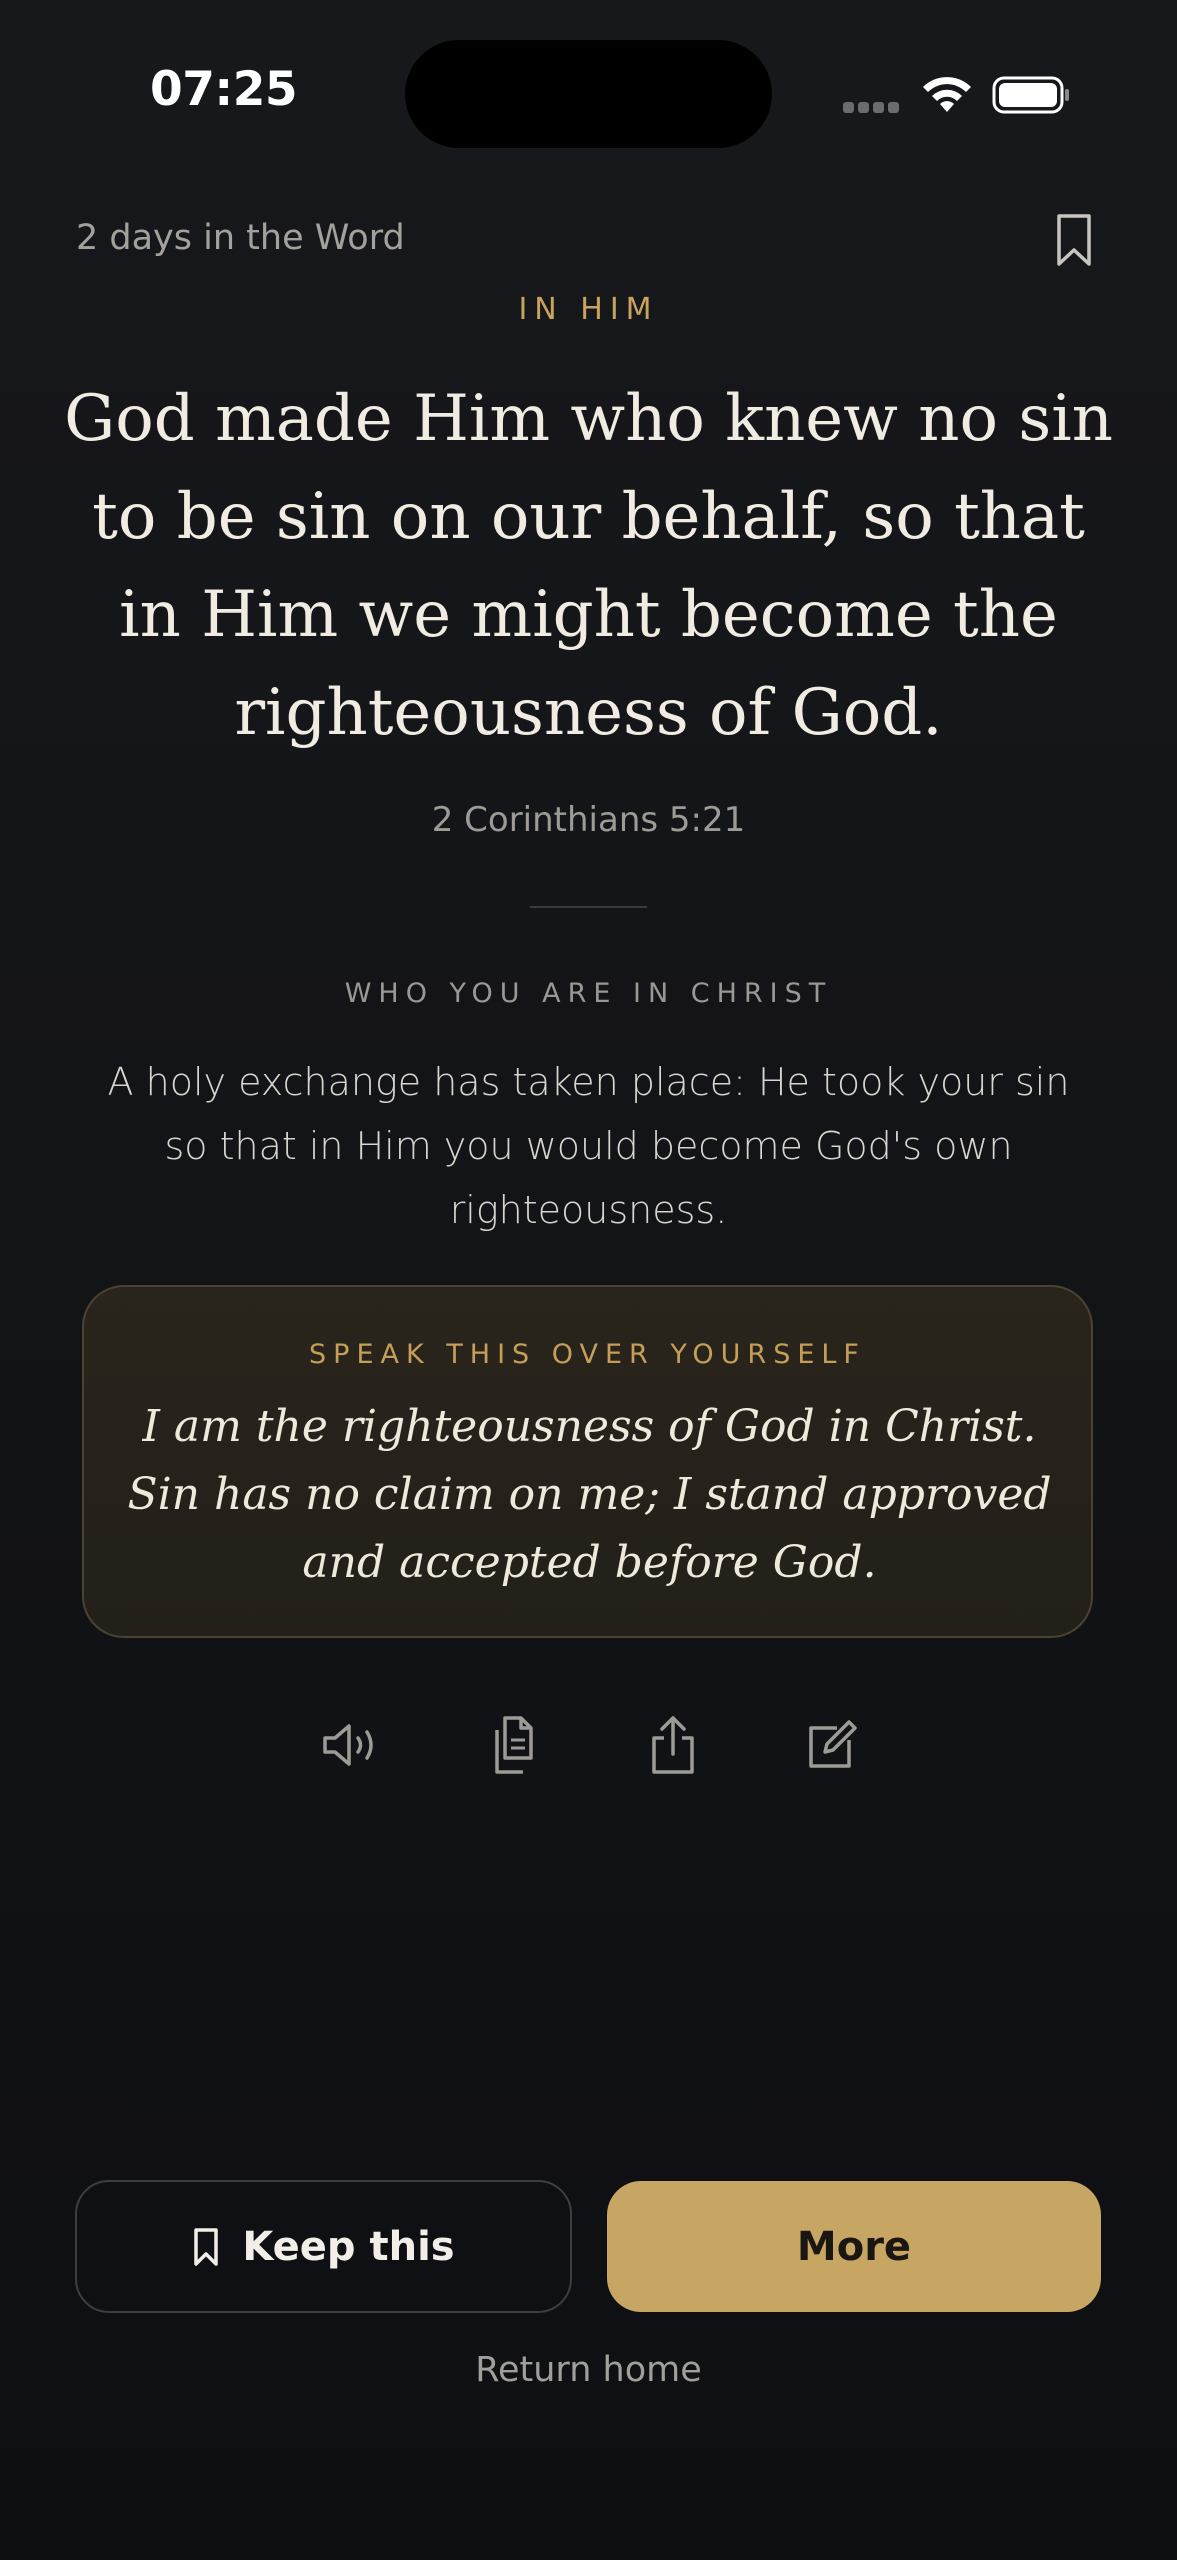 This screenshot has height=2560, width=1177. What do you see at coordinates (947, 94) in the screenshot?
I see `wifi-icon` at bounding box center [947, 94].